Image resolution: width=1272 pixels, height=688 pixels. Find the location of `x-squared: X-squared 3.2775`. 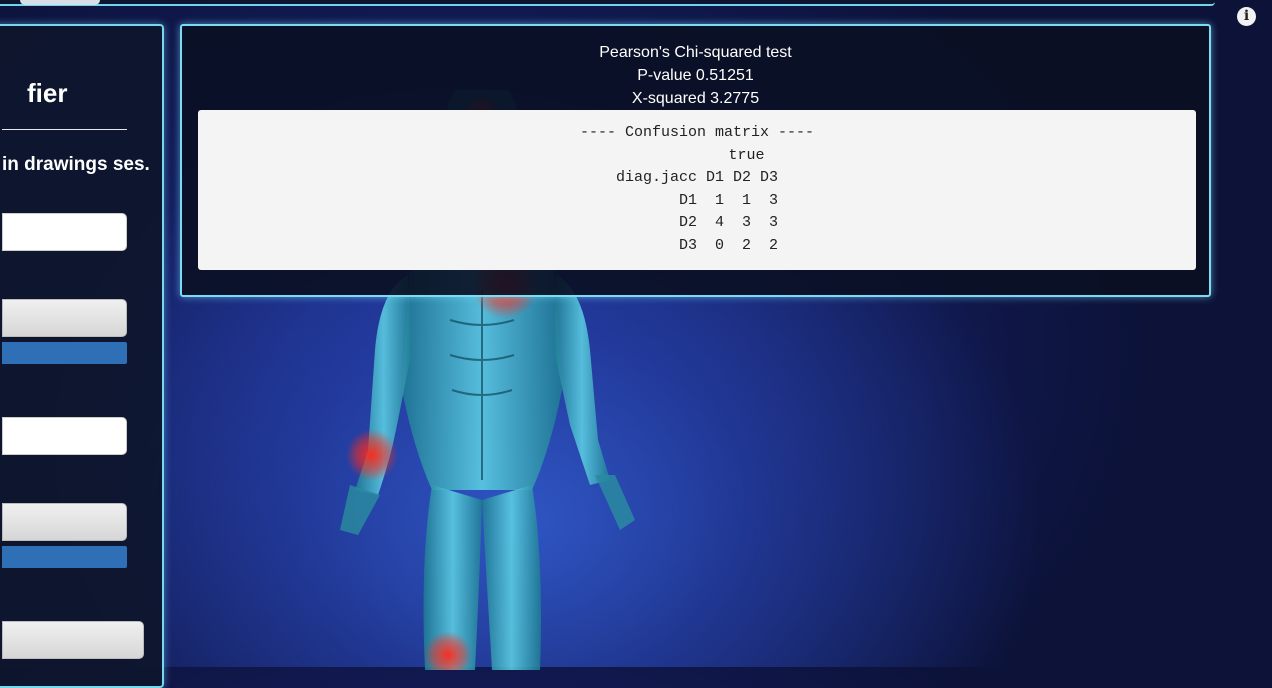

x-squared: X-squared 3.2775 is located at coordinates (695, 98).